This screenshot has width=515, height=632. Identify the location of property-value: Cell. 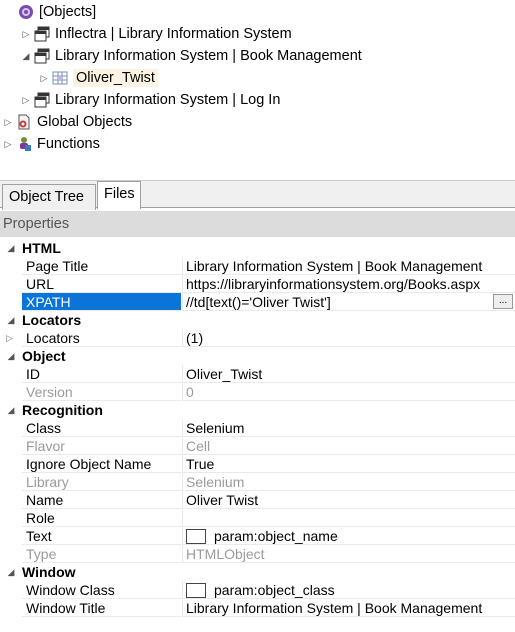
(348, 446).